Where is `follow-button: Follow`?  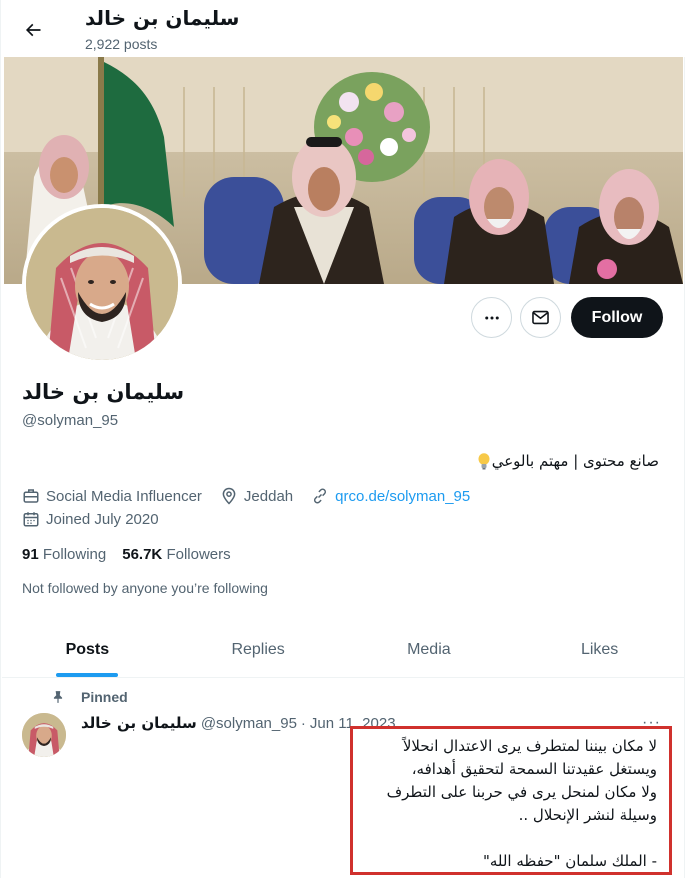 follow-button: Follow is located at coordinates (617, 317).